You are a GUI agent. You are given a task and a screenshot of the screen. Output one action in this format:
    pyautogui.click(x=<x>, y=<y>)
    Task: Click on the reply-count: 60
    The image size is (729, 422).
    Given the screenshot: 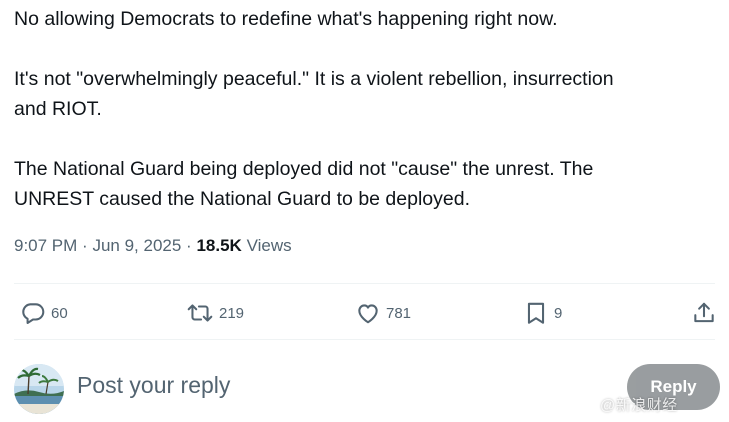 What is the action you would take?
    pyautogui.click(x=59, y=313)
    